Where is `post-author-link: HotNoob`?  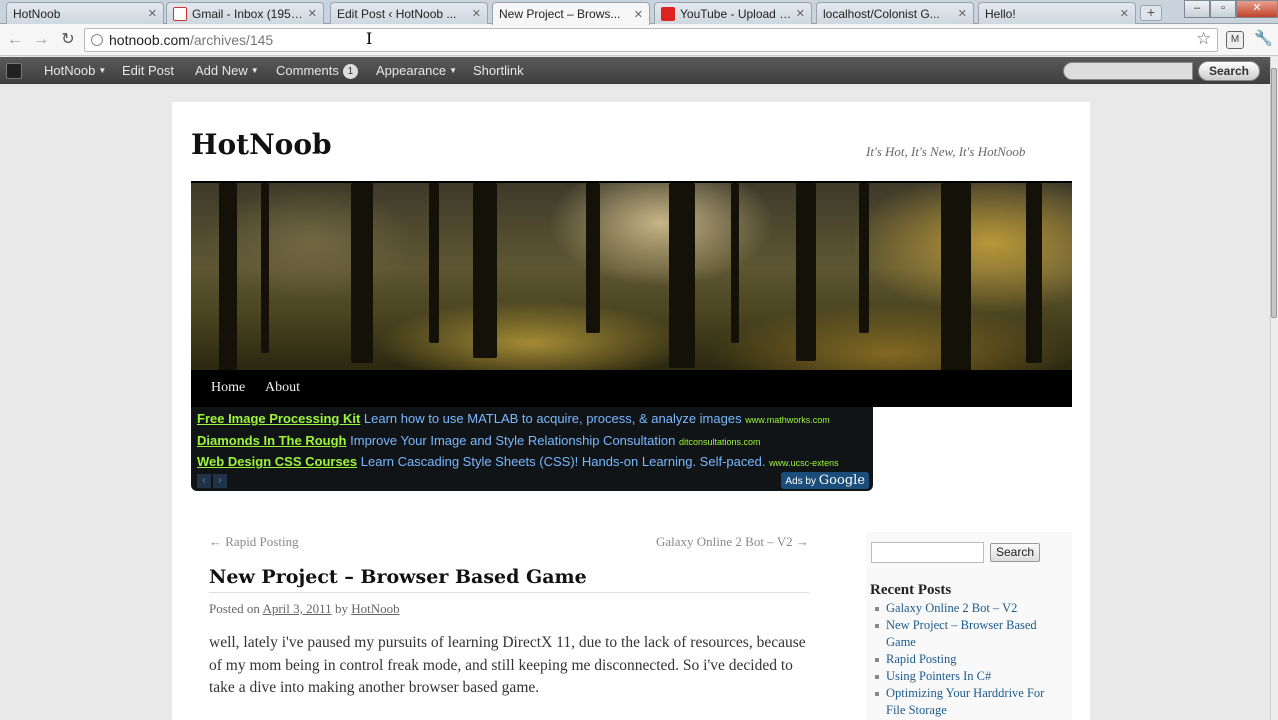
post-author-link: HotNoob is located at coordinates (375, 608).